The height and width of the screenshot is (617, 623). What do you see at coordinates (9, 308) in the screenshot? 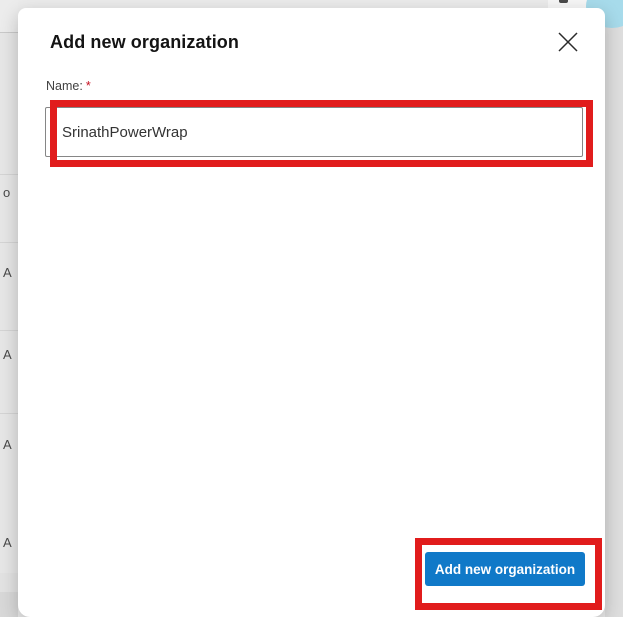
I see `background-table-strip` at bounding box center [9, 308].